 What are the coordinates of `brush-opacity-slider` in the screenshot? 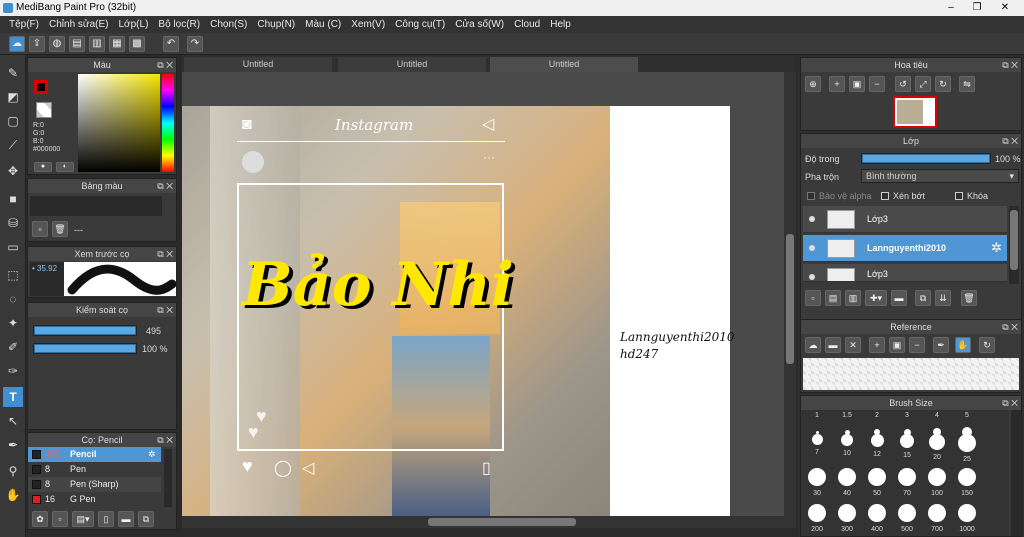 It's located at (85, 348).